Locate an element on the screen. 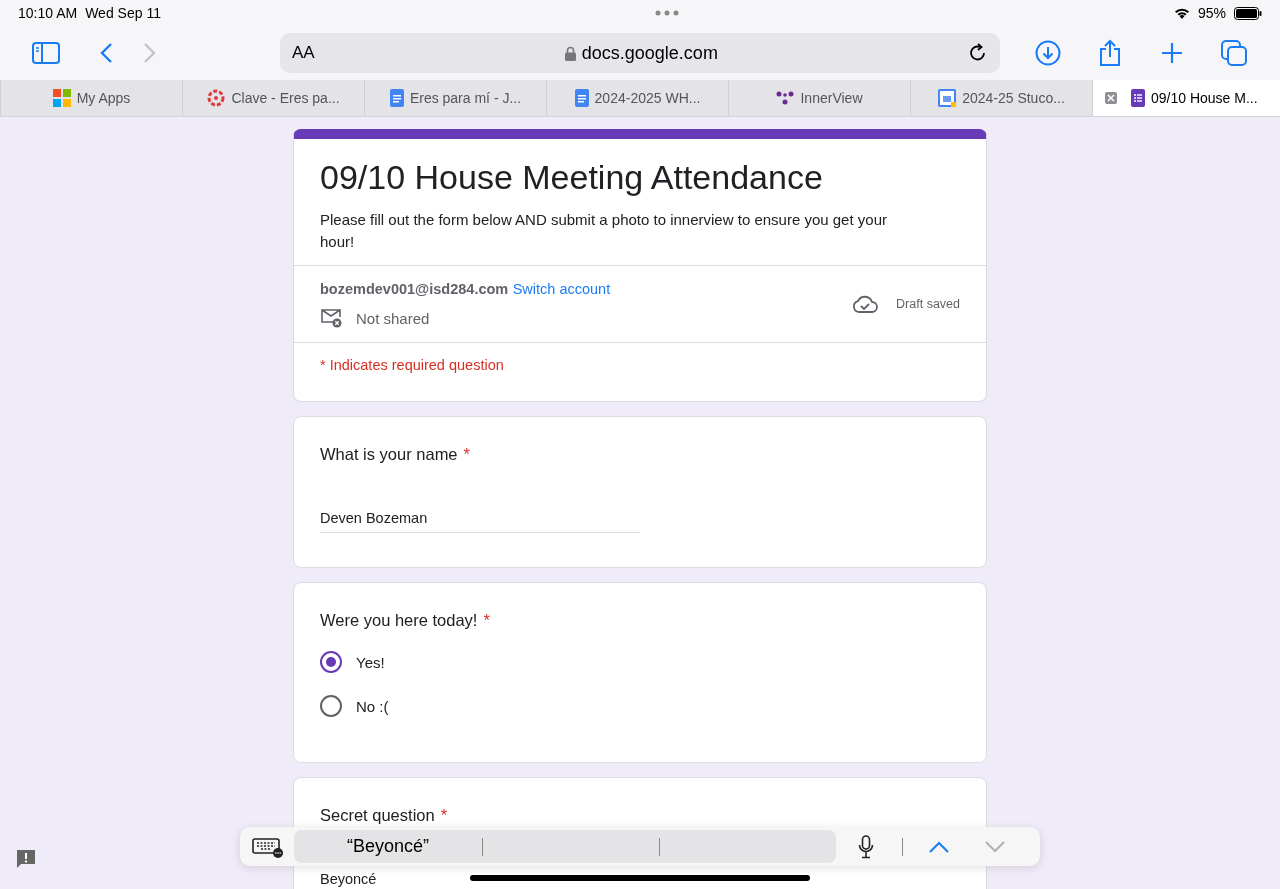 This screenshot has width=1280, height=889. switch-account-link: Switch account is located at coordinates (561, 289).